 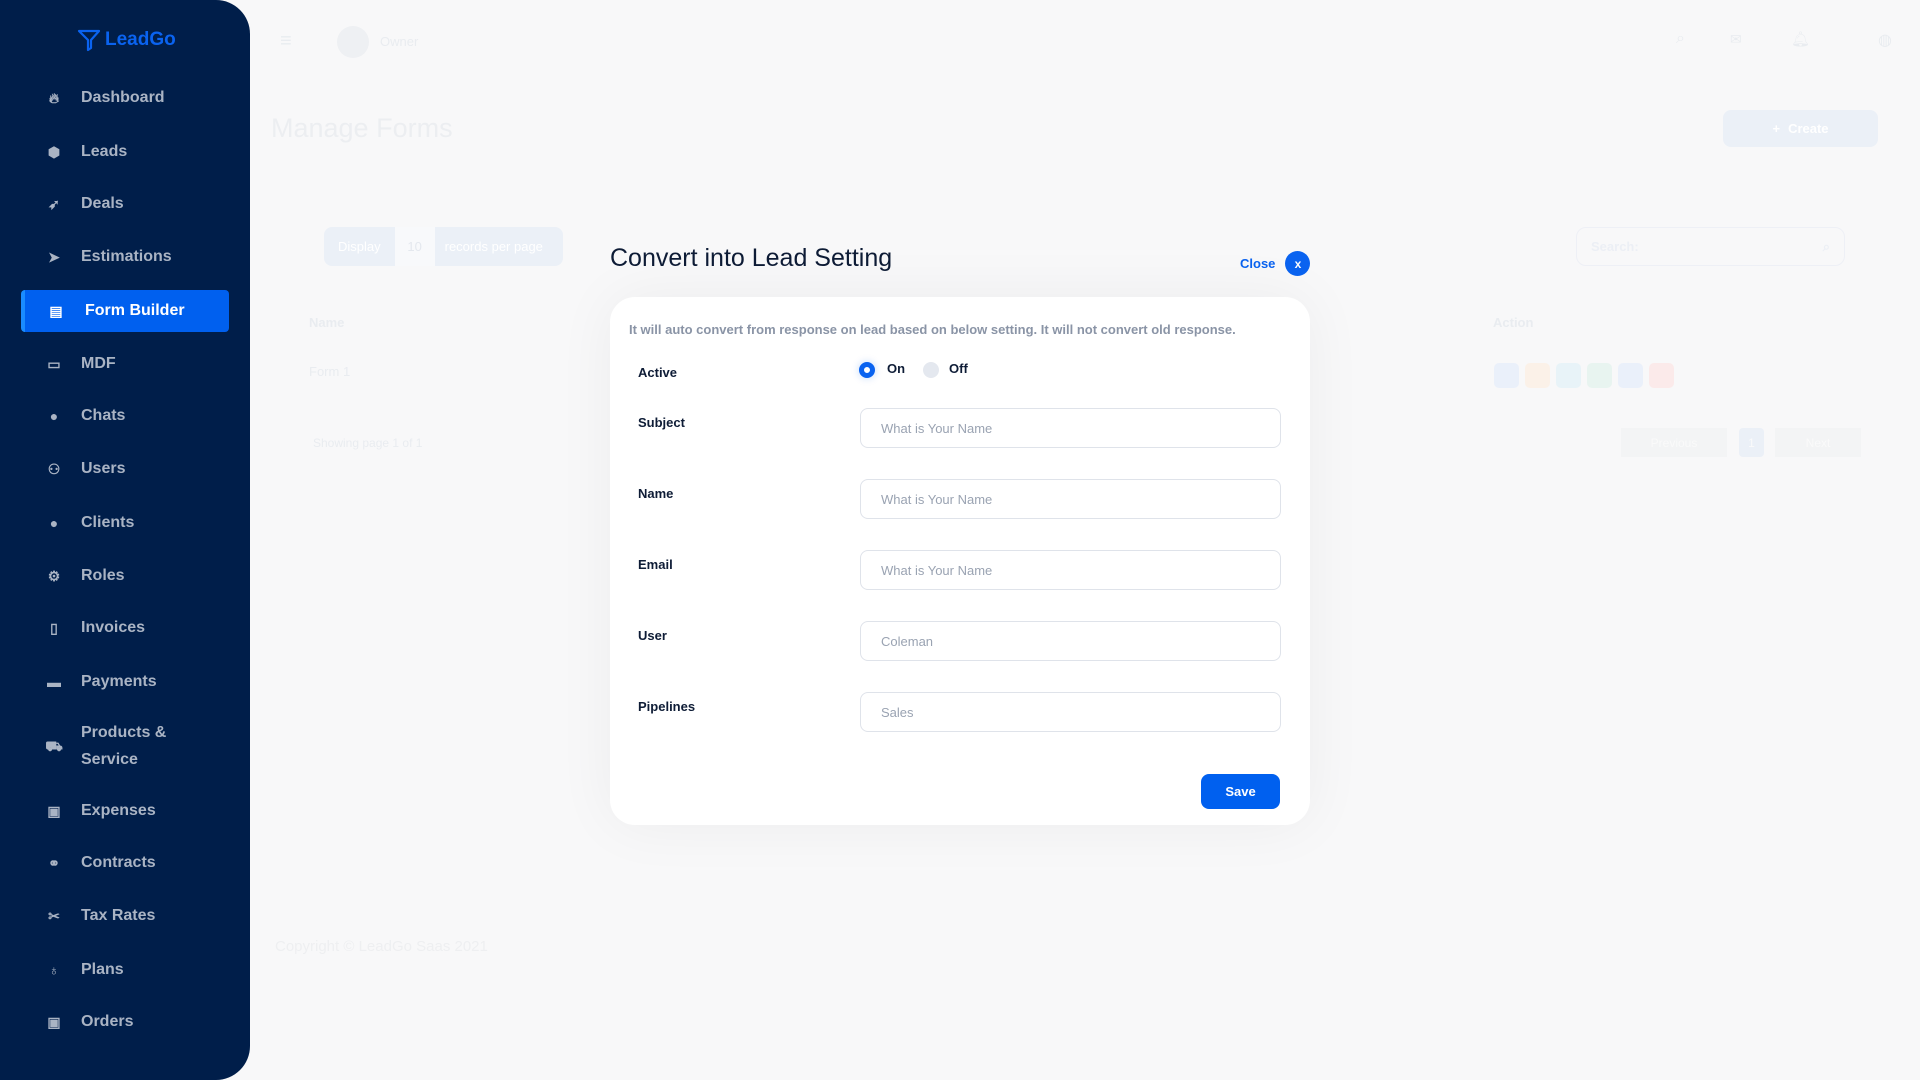 What do you see at coordinates (359, 246) in the screenshot?
I see `display-label: Display` at bounding box center [359, 246].